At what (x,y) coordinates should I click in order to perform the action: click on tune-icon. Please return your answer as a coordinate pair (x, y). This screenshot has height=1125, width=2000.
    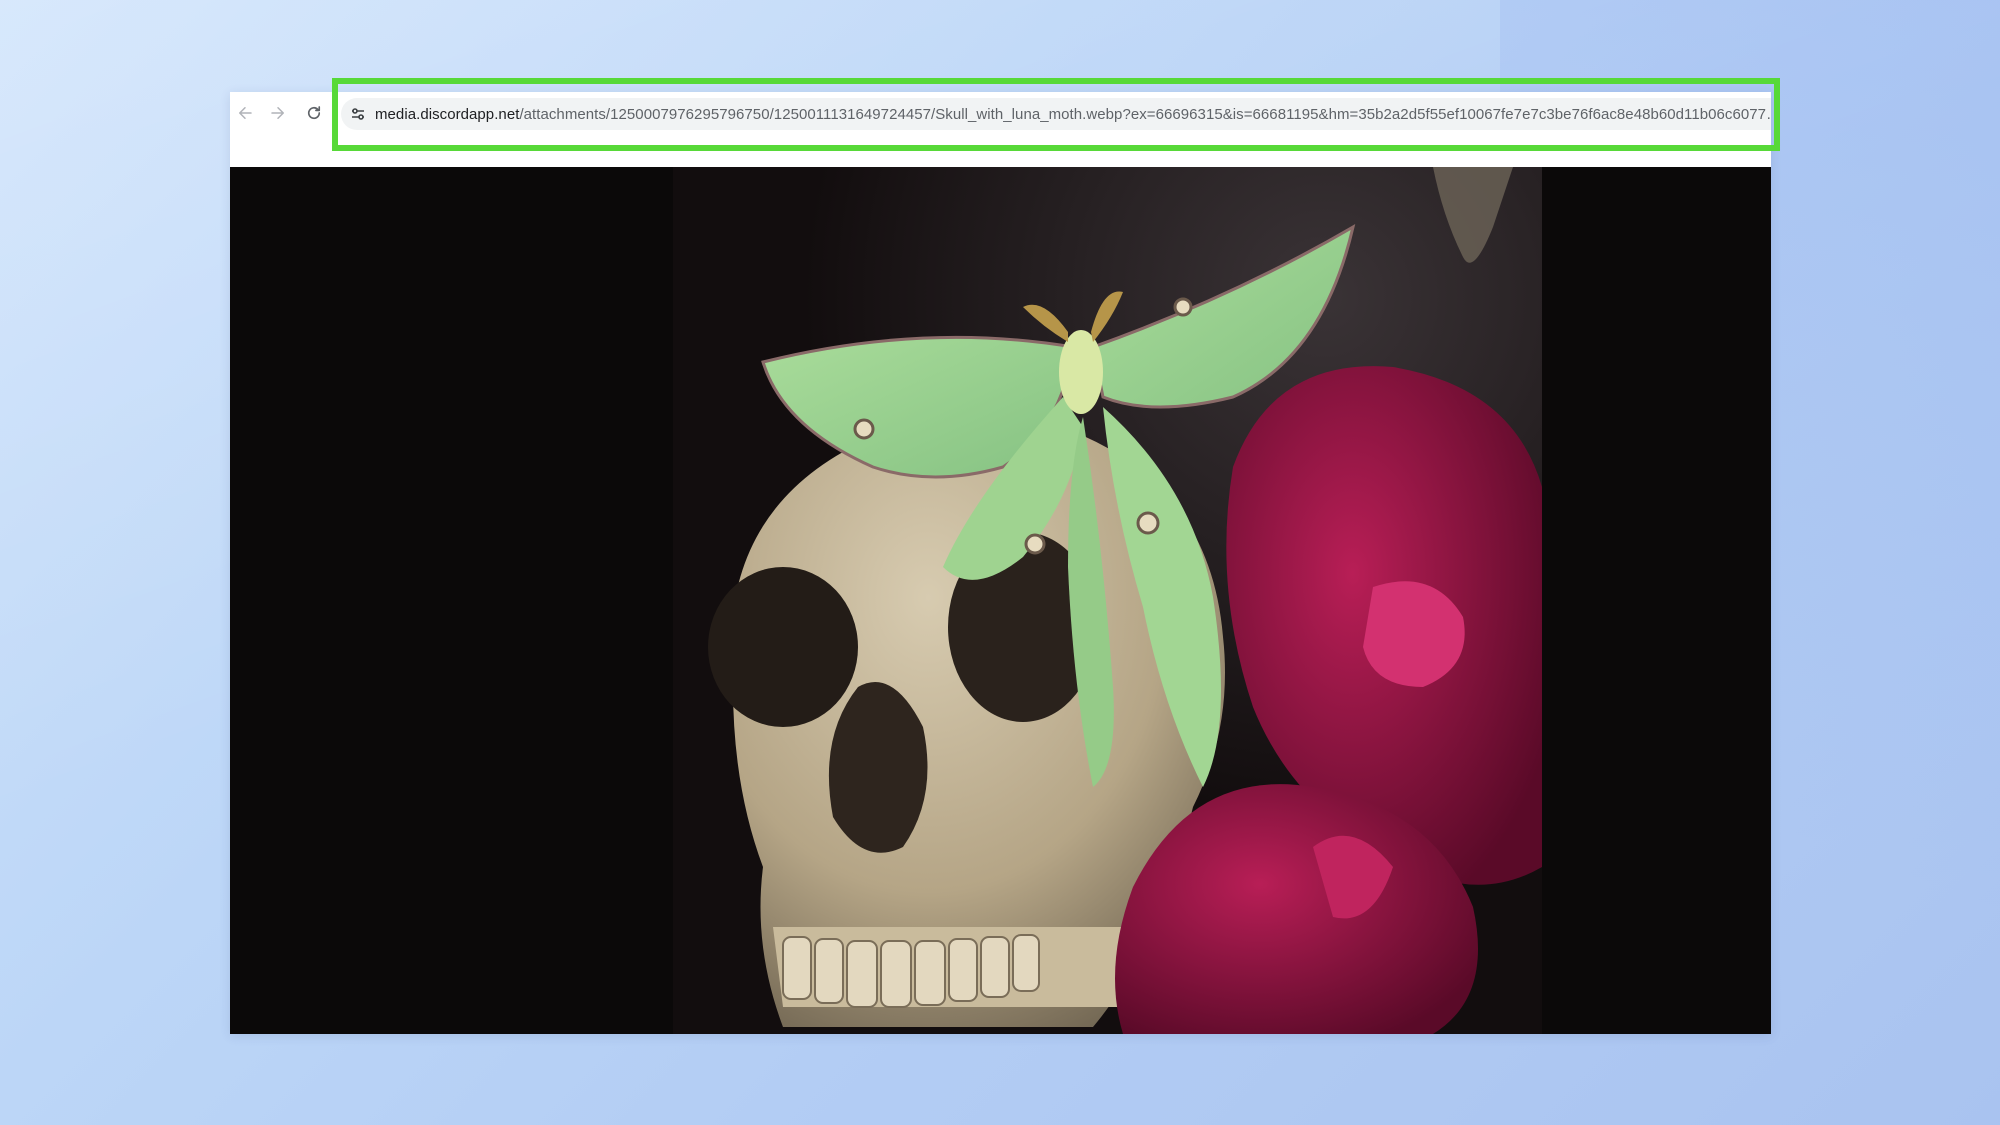
    Looking at the image, I should click on (358, 114).